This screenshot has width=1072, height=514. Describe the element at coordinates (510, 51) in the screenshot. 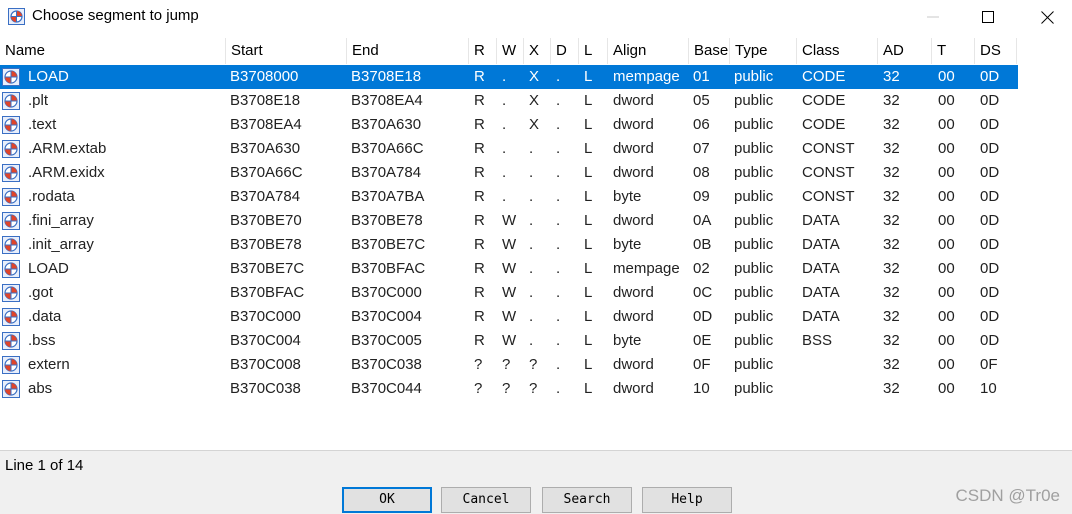

I see `column-header-w: W` at that location.